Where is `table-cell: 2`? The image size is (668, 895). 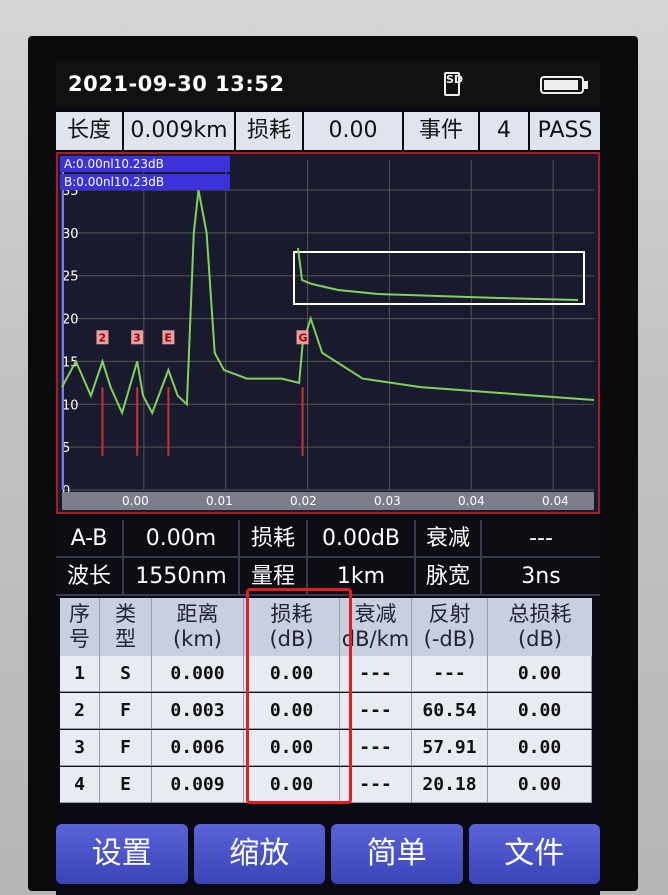
table-cell: 2 is located at coordinates (80, 711).